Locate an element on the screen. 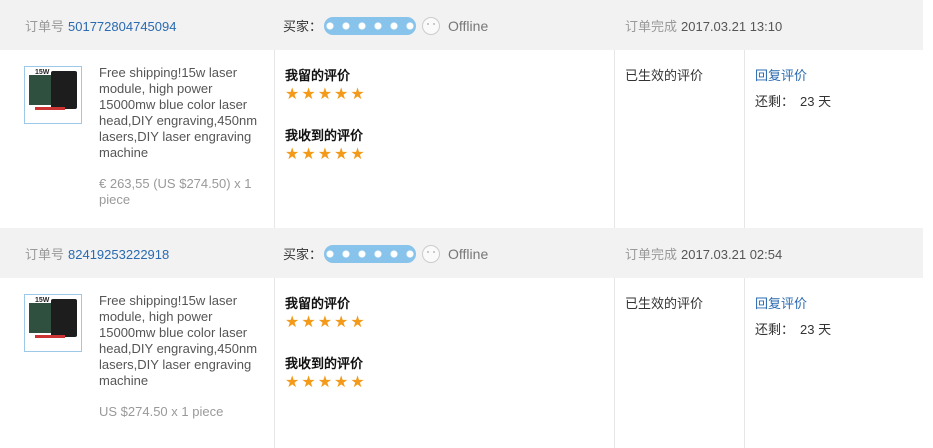  order-number: 订单号 82419253222918 is located at coordinates (97, 253).